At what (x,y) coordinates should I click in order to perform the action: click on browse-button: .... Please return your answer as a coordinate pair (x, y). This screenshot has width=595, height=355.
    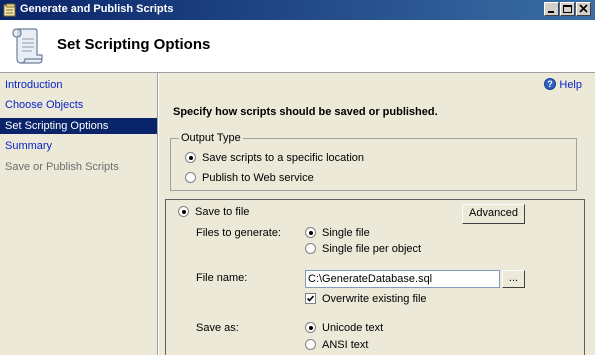
    Looking at the image, I should click on (513, 279).